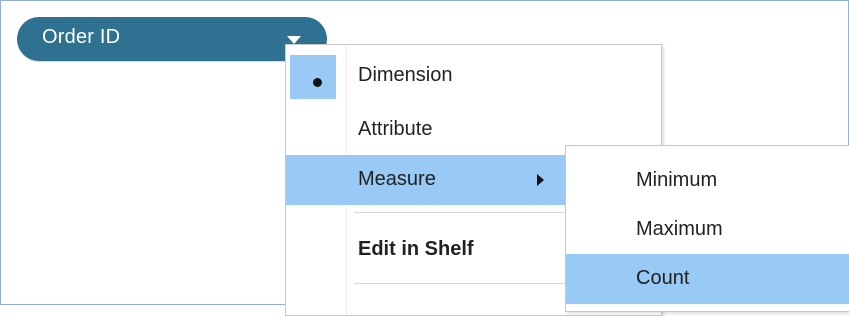 Image resolution: width=849 pixels, height=316 pixels. Describe the element at coordinates (395, 129) in the screenshot. I see `menu-item-label: Attribute` at that location.